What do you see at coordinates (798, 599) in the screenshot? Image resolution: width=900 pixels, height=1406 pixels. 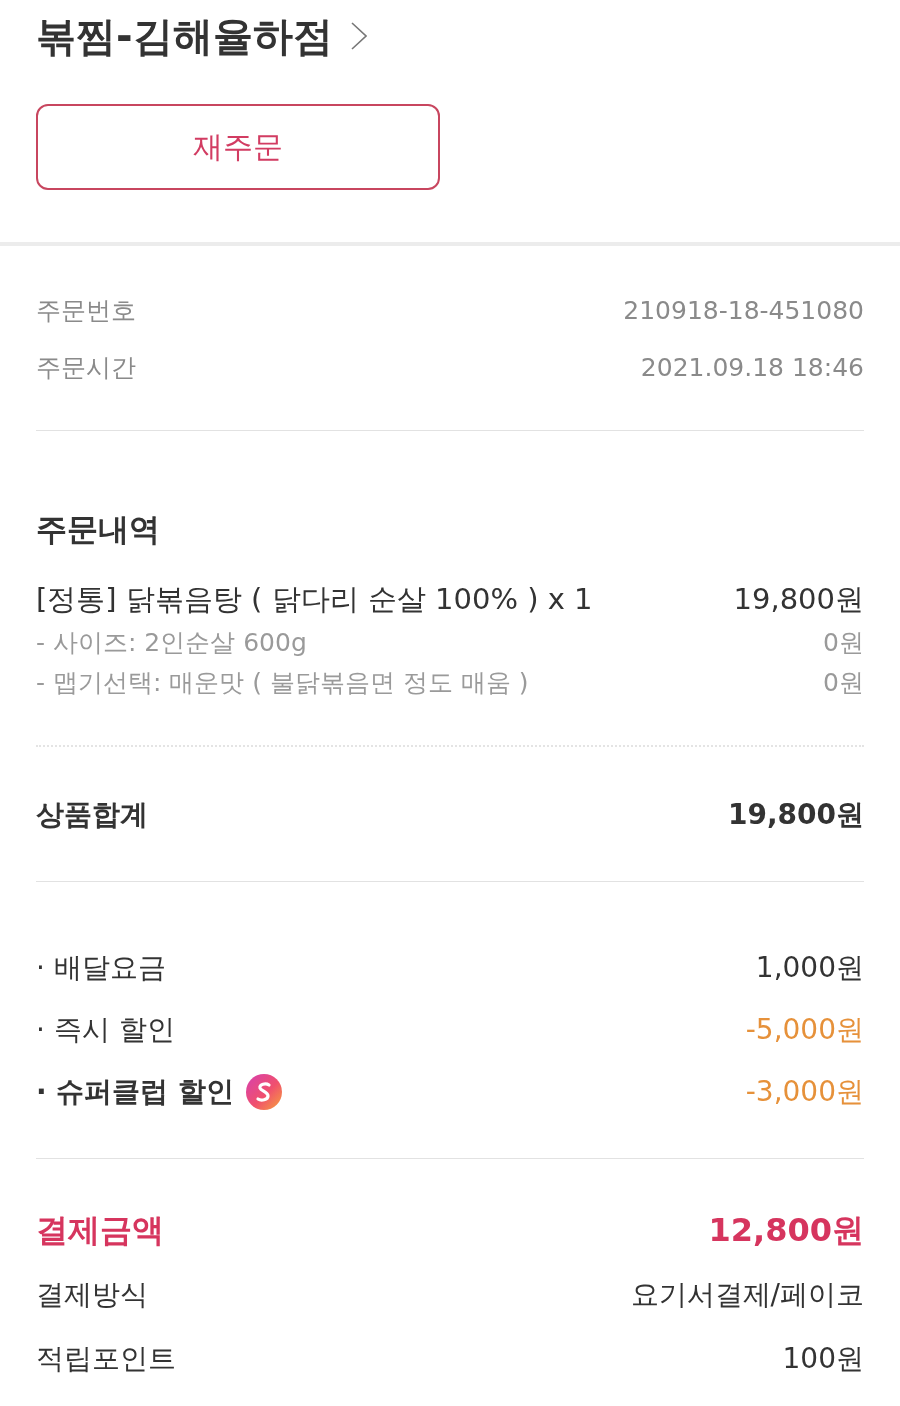 I see `menu-item-price: 19,800원` at bounding box center [798, 599].